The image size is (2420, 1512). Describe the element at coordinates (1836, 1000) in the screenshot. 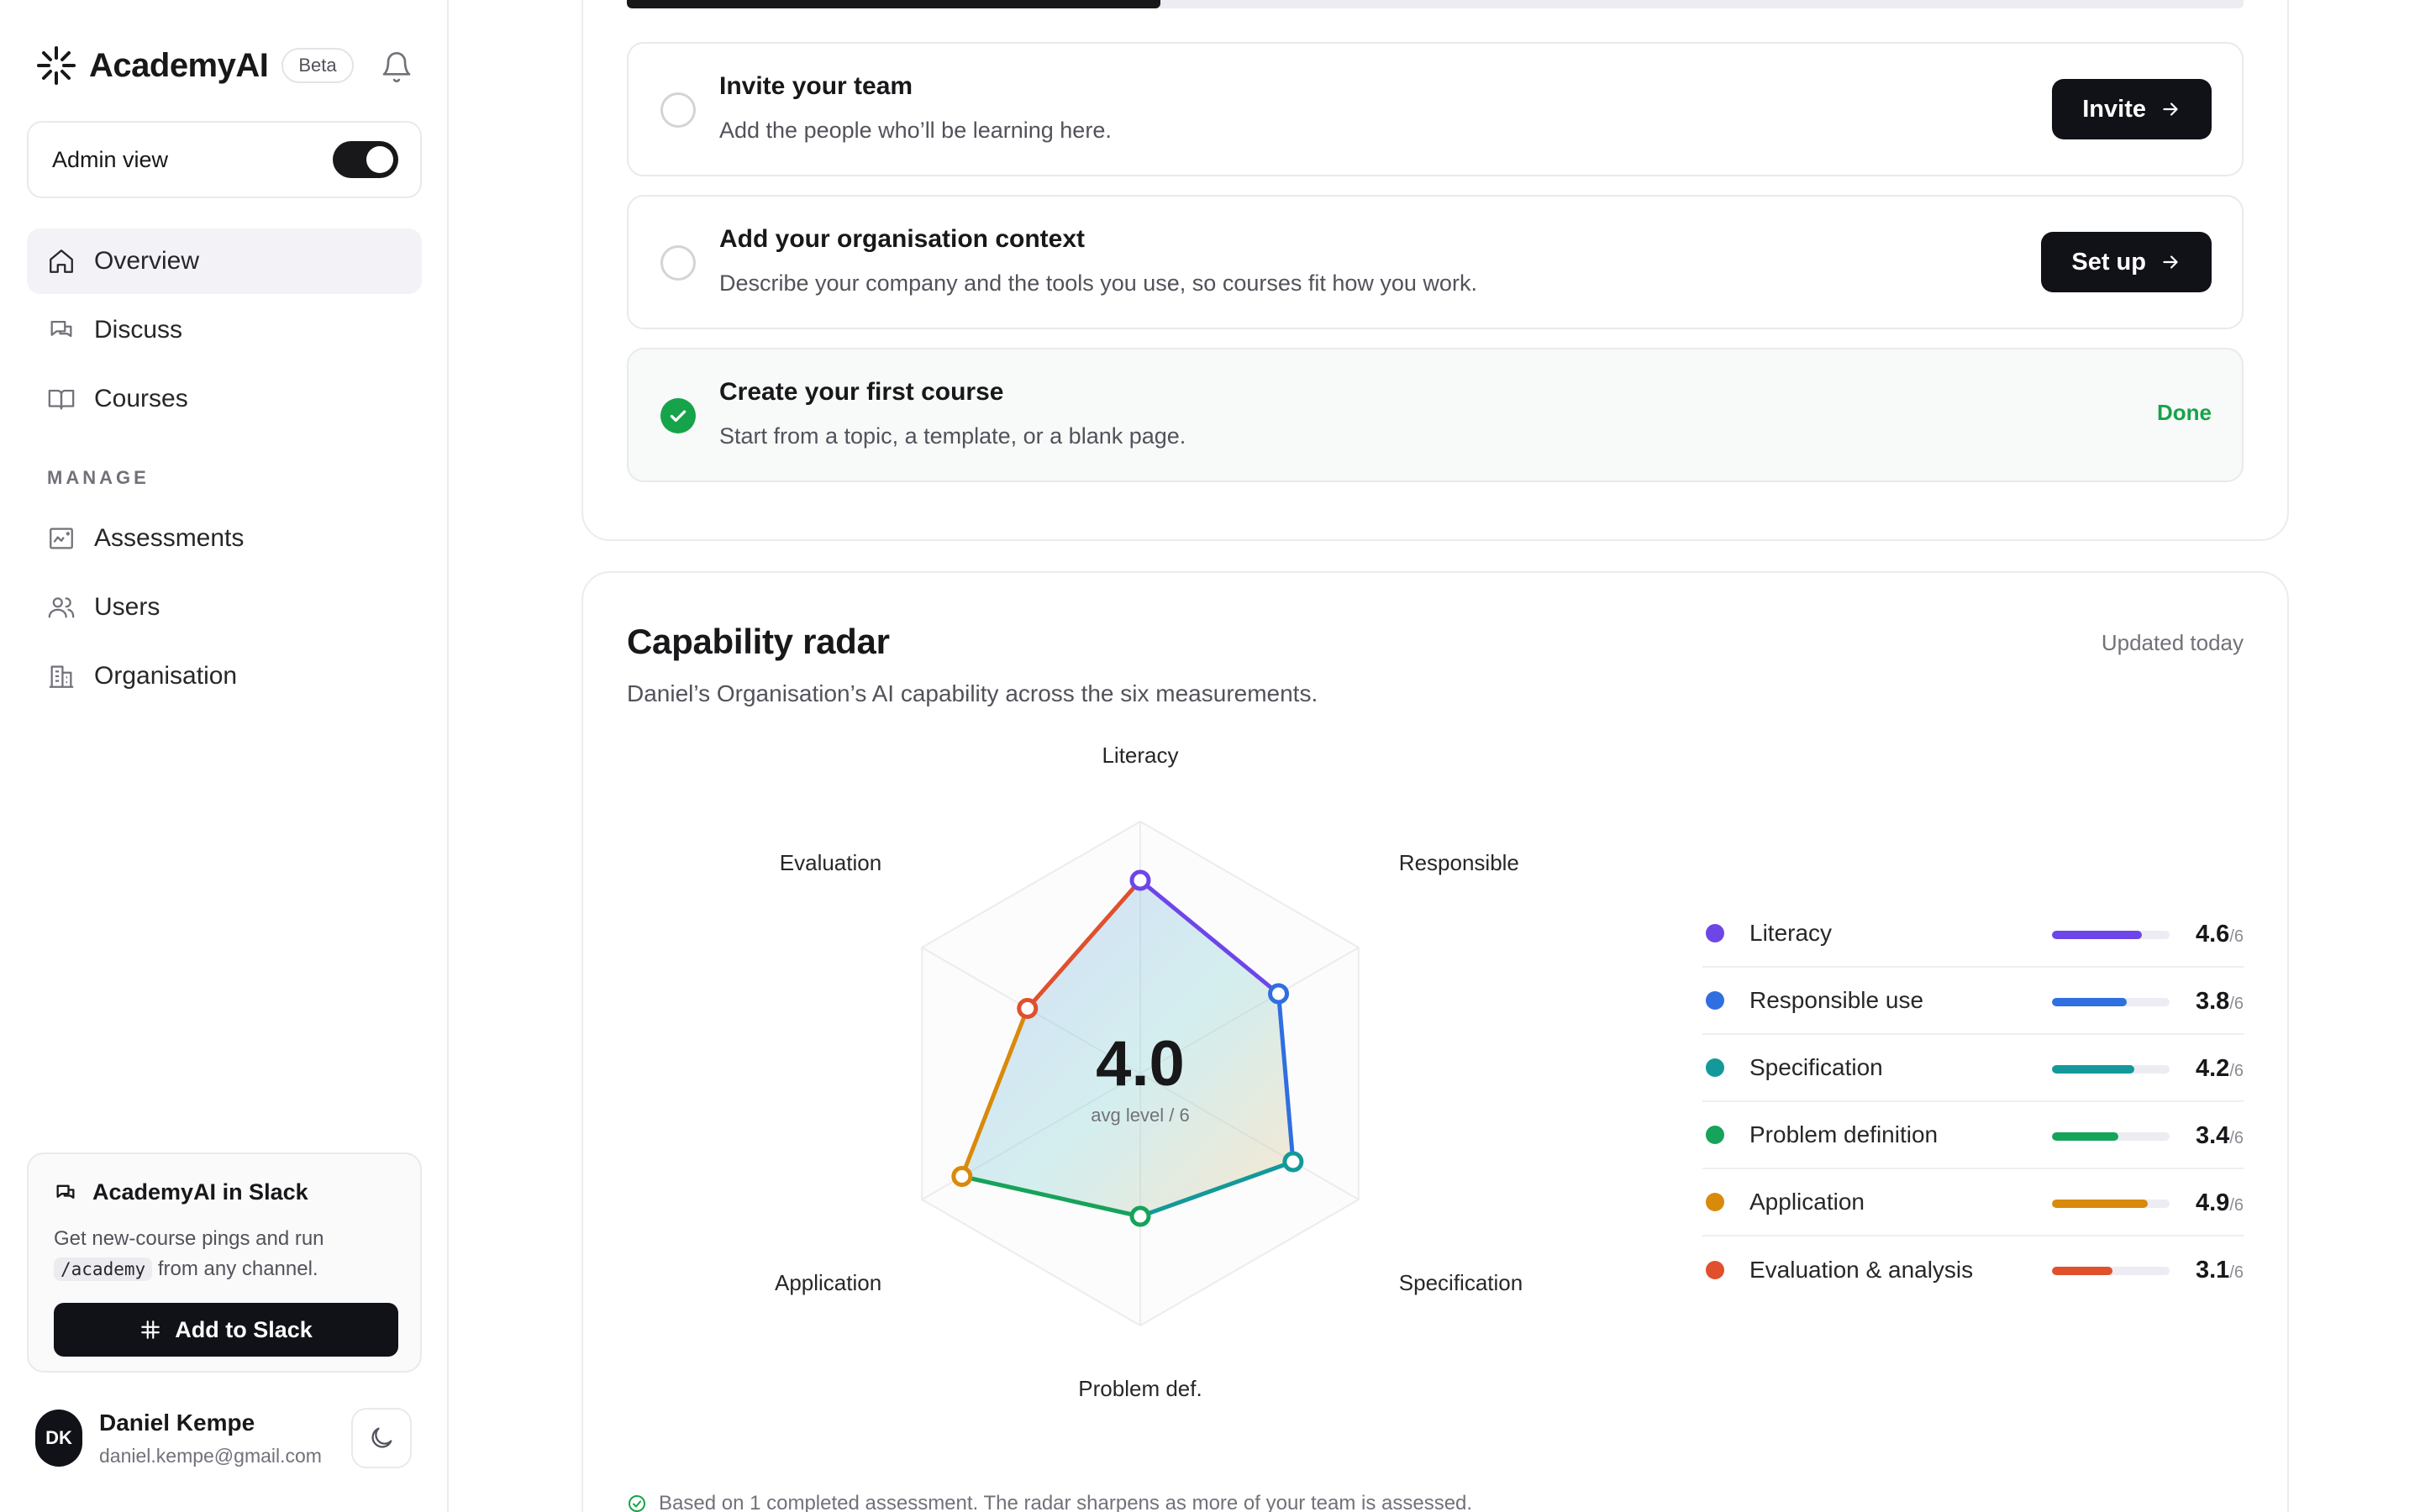

I see `legend-label: Responsible use` at that location.